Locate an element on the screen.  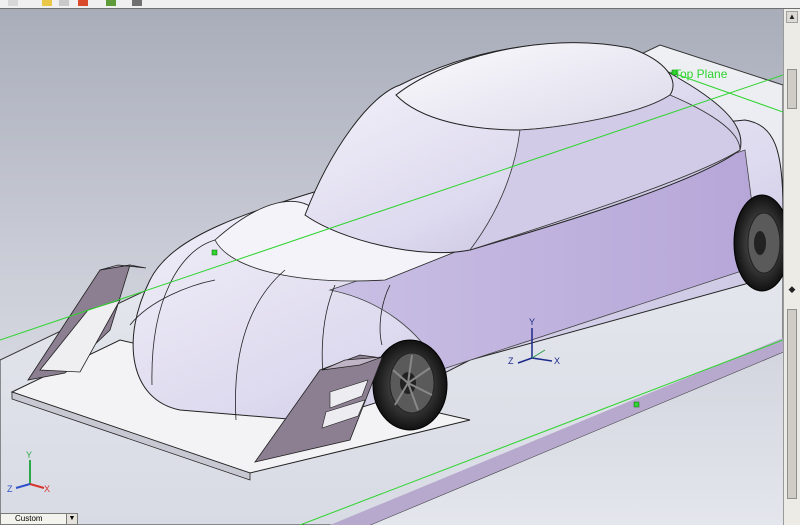
triad-z-label: Z is located at coordinates (511, 361).